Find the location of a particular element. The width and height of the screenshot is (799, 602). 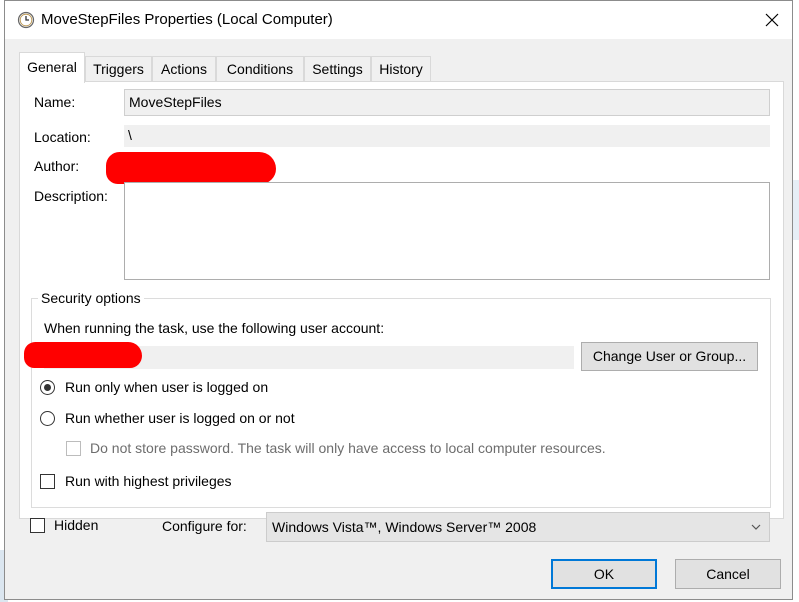

tab-actions: Actions is located at coordinates (184, 69).